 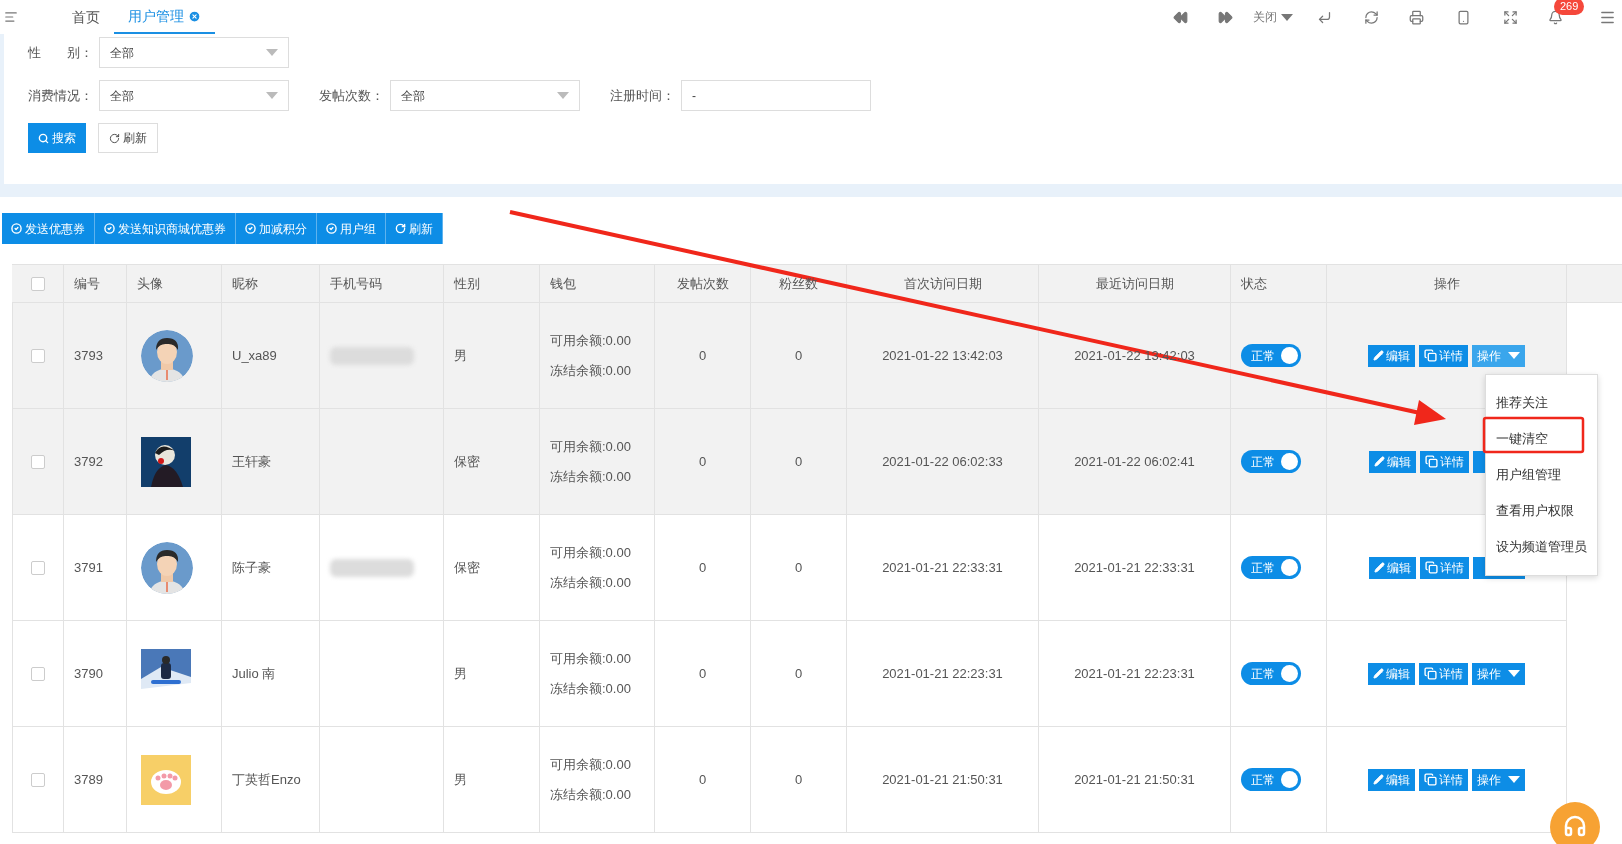 I want to click on refresh-button: 刷新, so click(x=128, y=138).